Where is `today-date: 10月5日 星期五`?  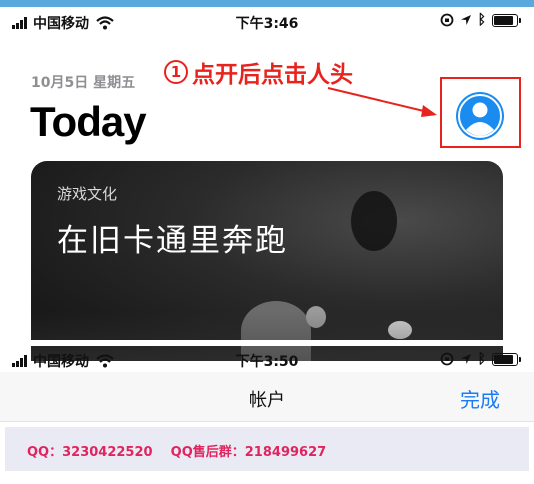 today-date: 10月5日 星期五 is located at coordinates (83, 83).